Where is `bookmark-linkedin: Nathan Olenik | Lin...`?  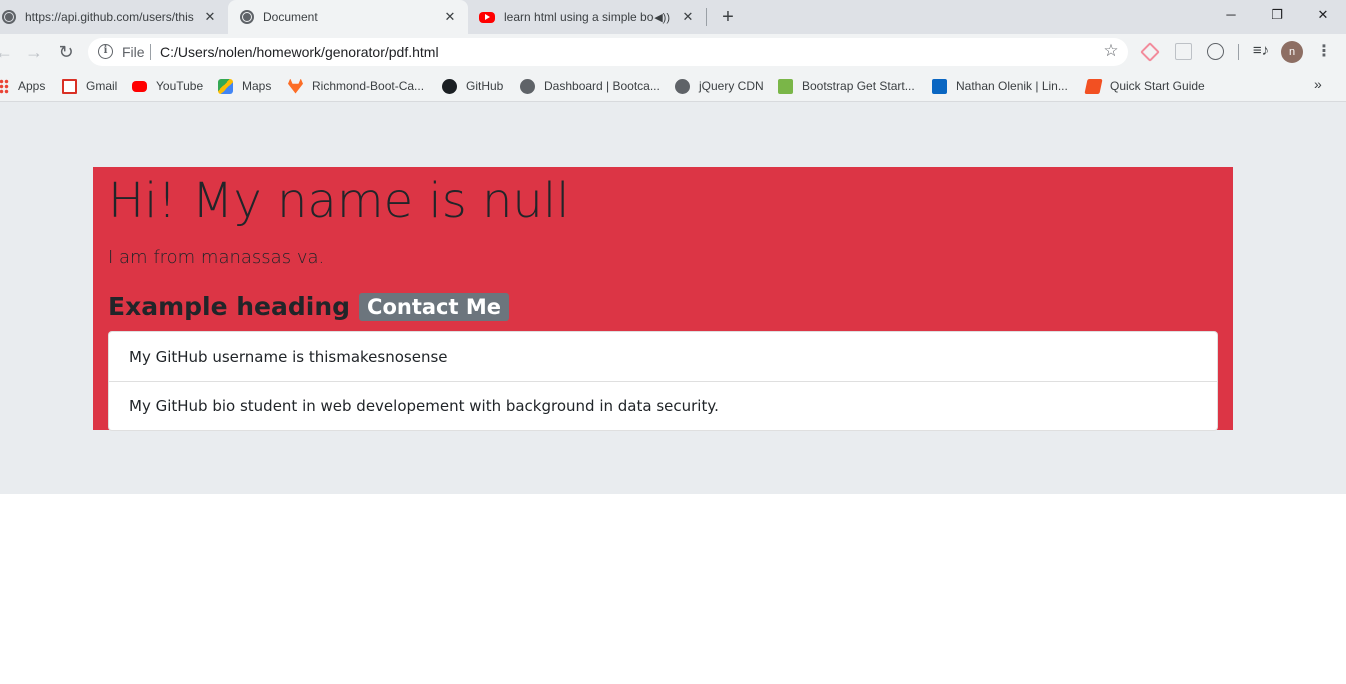 bookmark-linkedin: Nathan Olenik | Lin... is located at coordinates (1000, 86).